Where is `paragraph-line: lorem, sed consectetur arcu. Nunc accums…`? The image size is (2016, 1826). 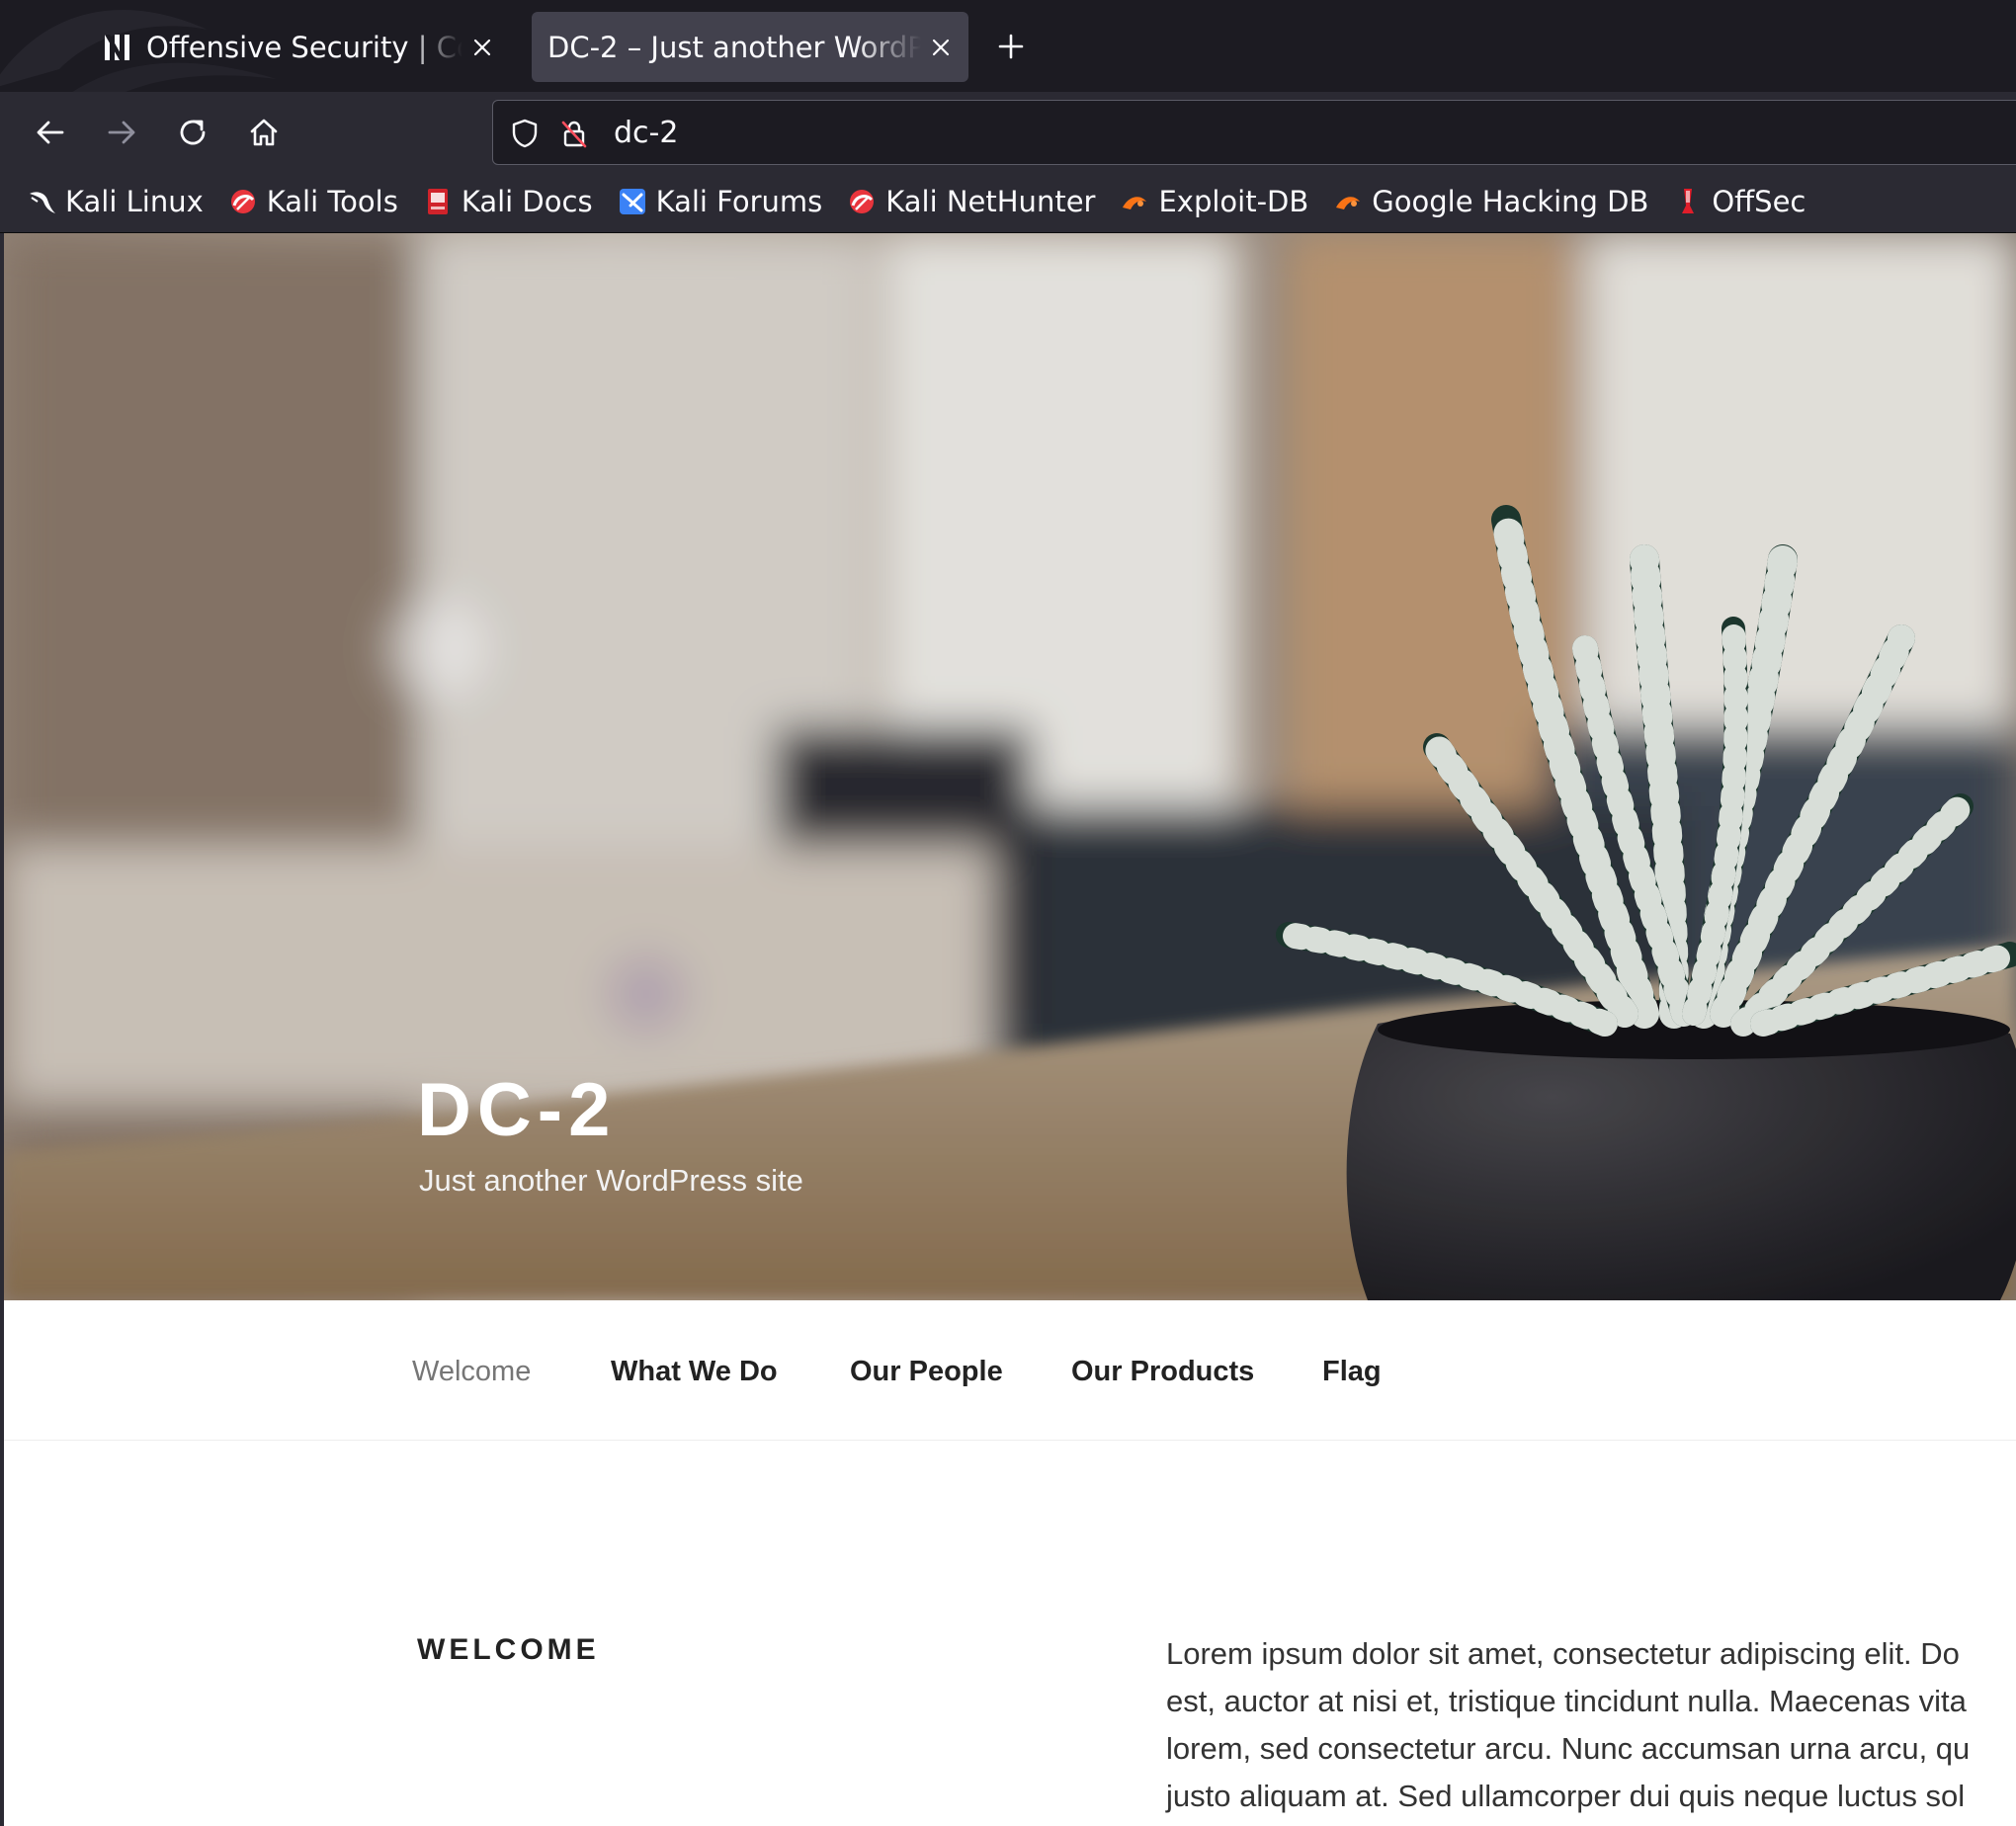
paragraph-line: lorem, sed consectetur arcu. Nunc accums… is located at coordinates (1568, 1748).